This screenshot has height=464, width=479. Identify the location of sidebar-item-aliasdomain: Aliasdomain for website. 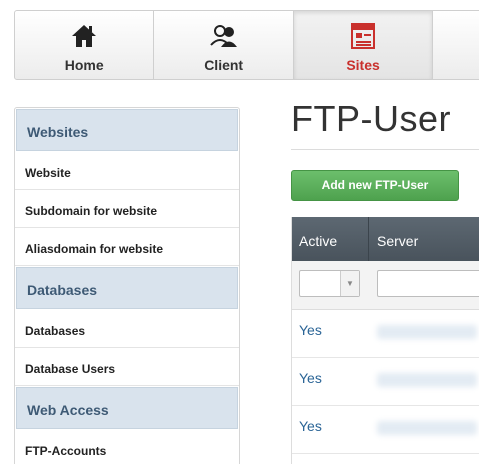
(127, 247).